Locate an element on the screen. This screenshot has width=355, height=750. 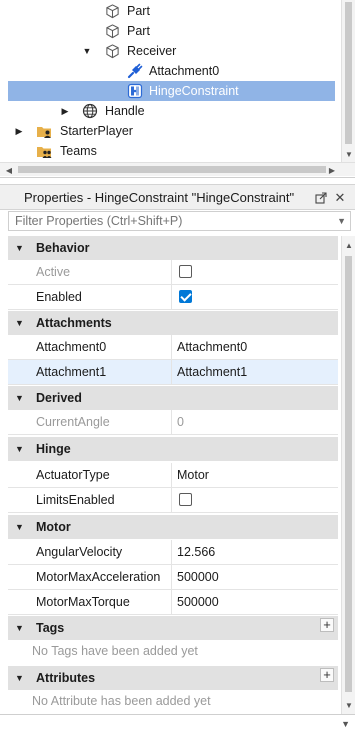
teams-icon is located at coordinates (44, 151).